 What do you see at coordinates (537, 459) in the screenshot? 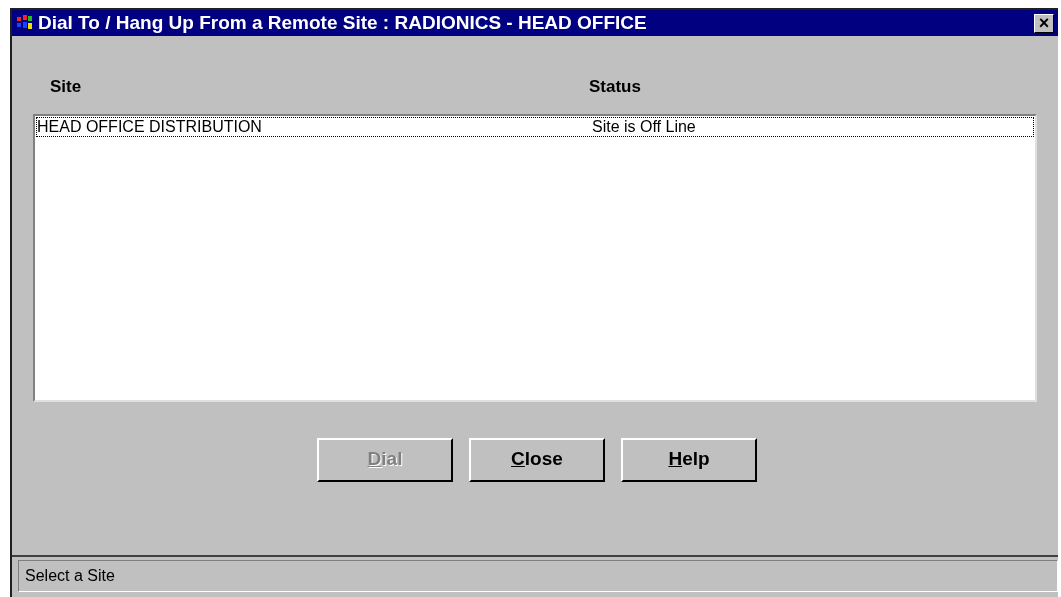
I see `dialog-button: Close` at bounding box center [537, 459].